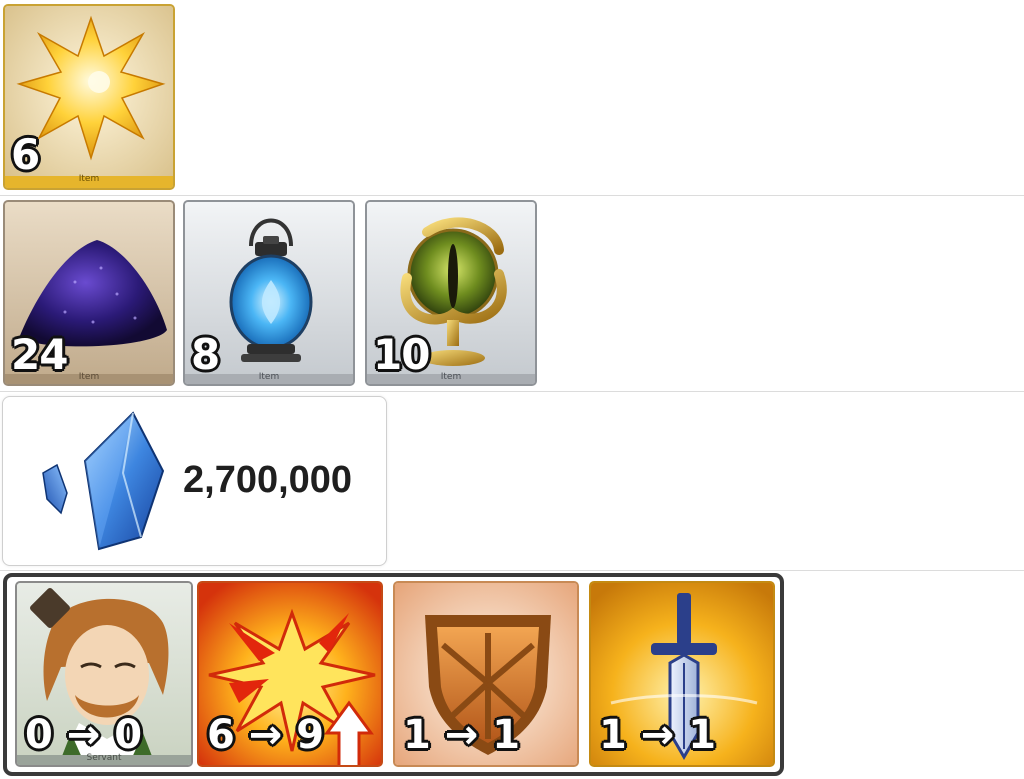 This screenshot has width=1024, height=779. I want to click on serpent-eye-item-tile: Item 10, so click(451, 293).